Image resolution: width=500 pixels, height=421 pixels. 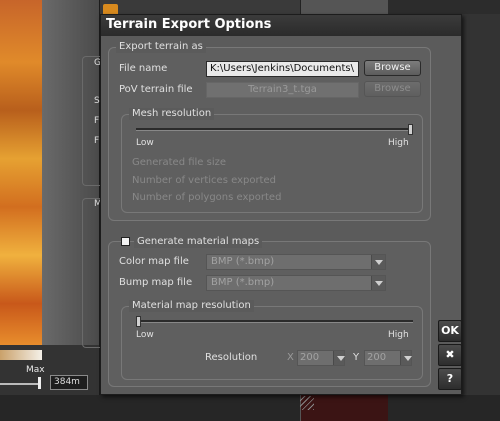 I want to click on pov-terrain-file-input: Terrain3_t.tga, so click(x=282, y=90).